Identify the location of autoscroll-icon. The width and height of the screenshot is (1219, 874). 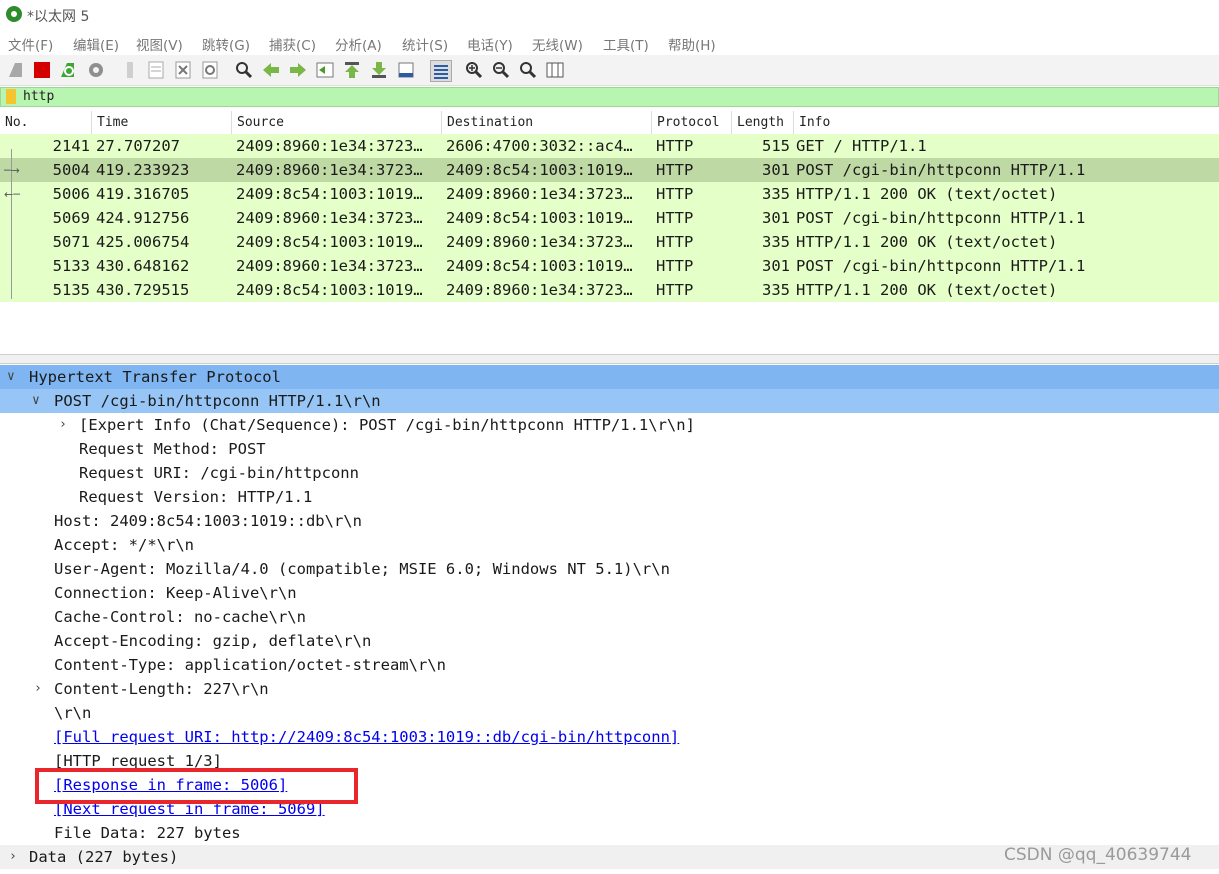
(406, 70).